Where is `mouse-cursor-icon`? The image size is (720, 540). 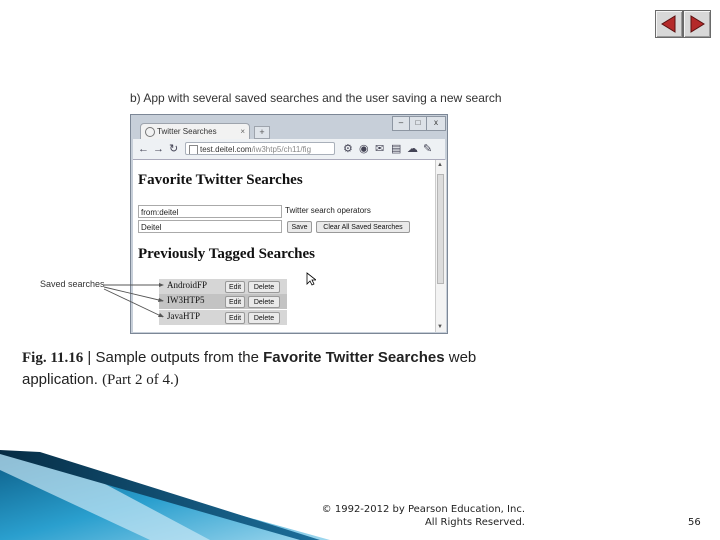 mouse-cursor-icon is located at coordinates (311, 279).